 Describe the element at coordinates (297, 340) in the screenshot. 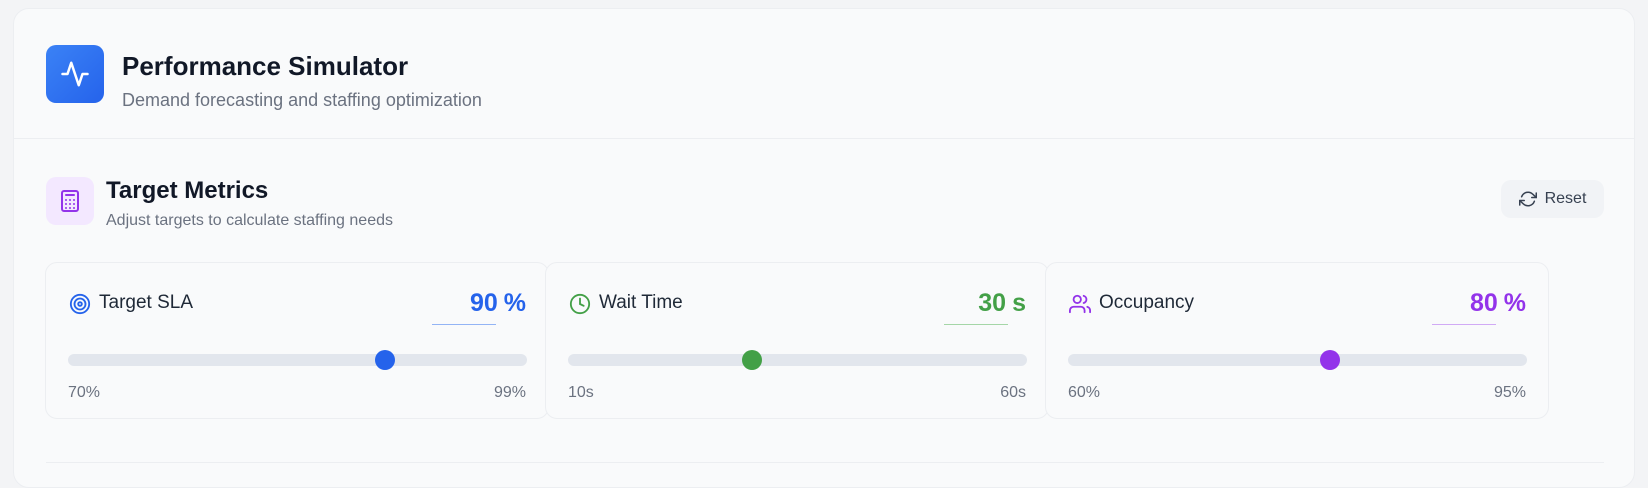

I see `metric-card-target-sla: Target SLA 90 % 70% 99%` at that location.